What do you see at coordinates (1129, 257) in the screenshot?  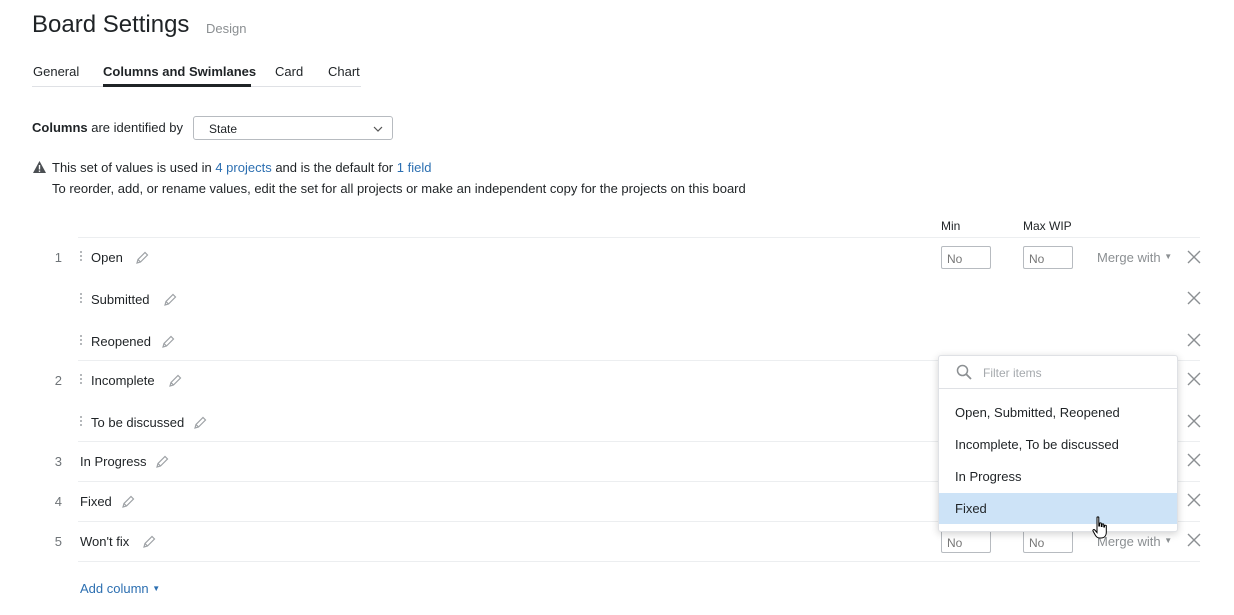 I see `merge-with-label: Merge with` at bounding box center [1129, 257].